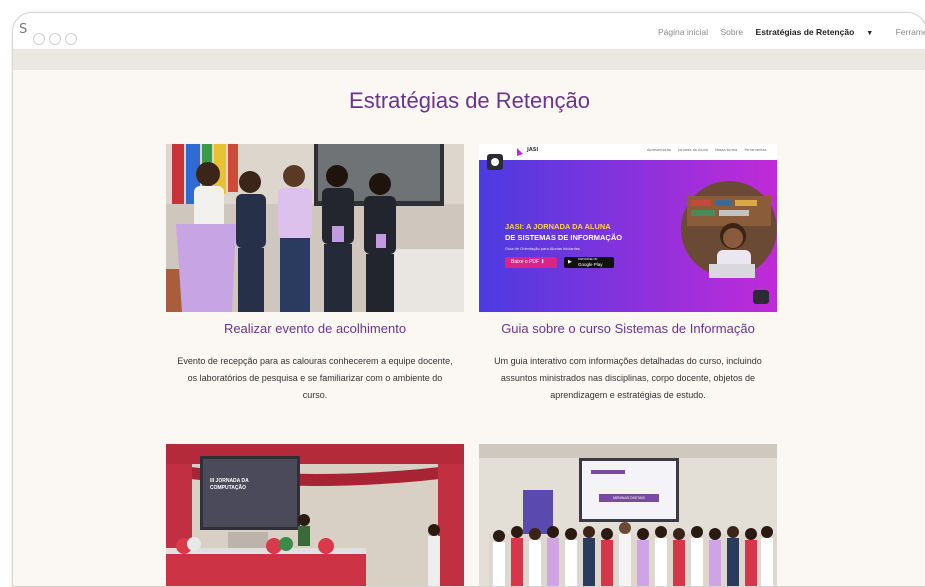 Image resolution: width=925 pixels, height=587 pixels. I want to click on description-line: aprendizagem e estratégias de estudo., so click(628, 395).